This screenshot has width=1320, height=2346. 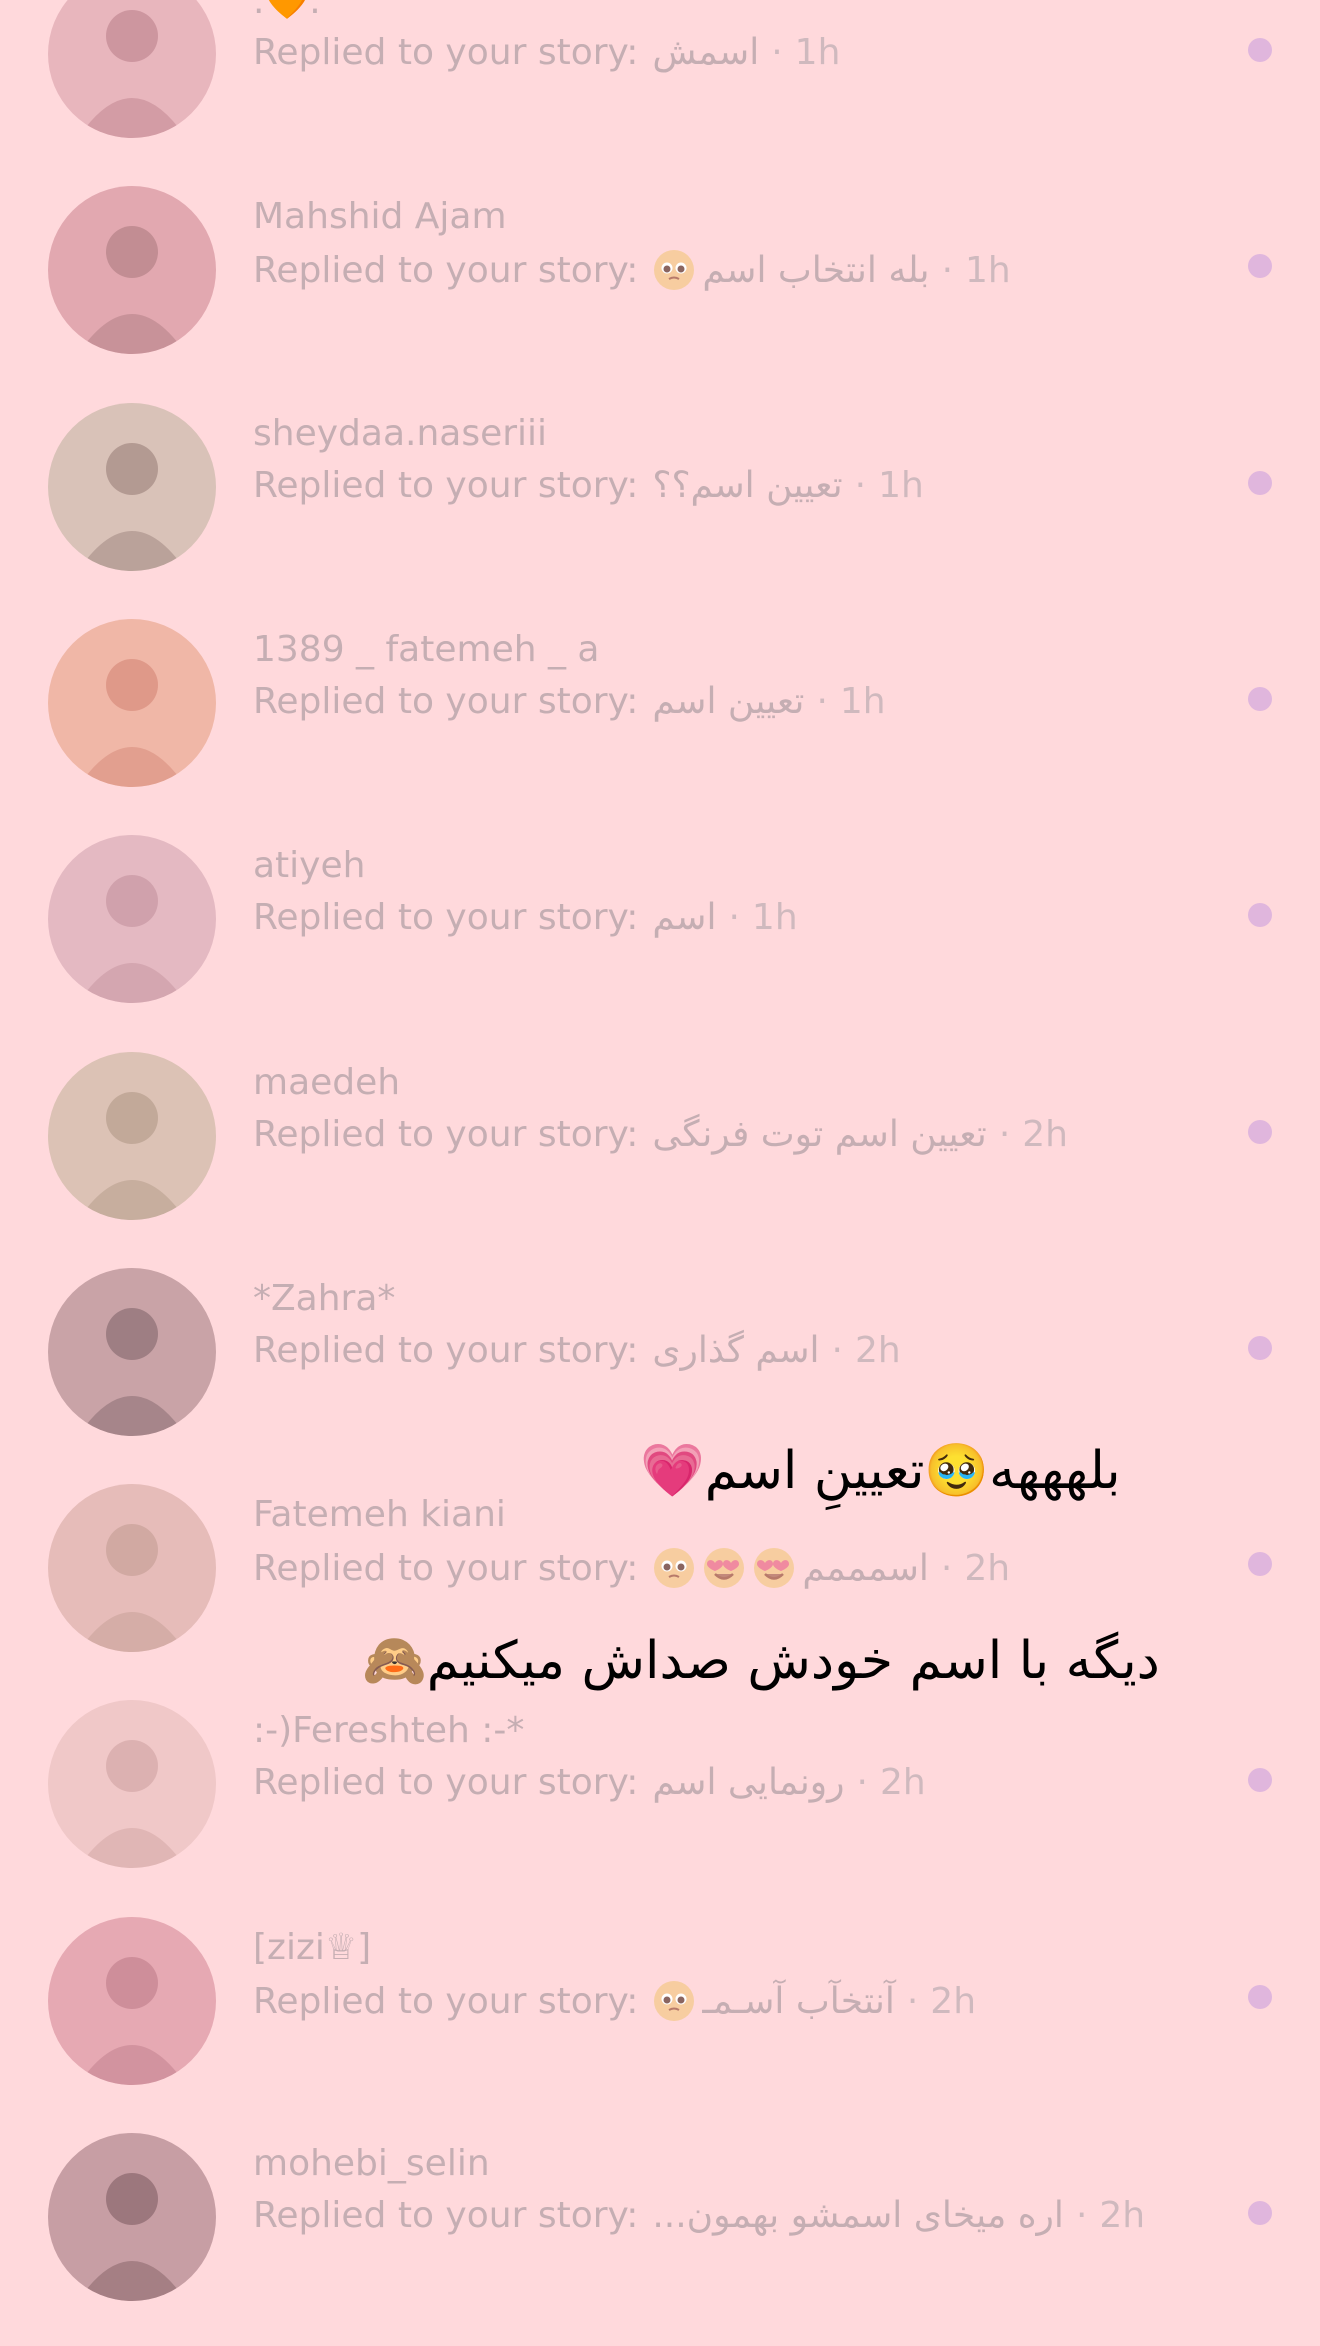 I want to click on message-text: تعیین اسم توت فرنگی, so click(x=819, y=1134).